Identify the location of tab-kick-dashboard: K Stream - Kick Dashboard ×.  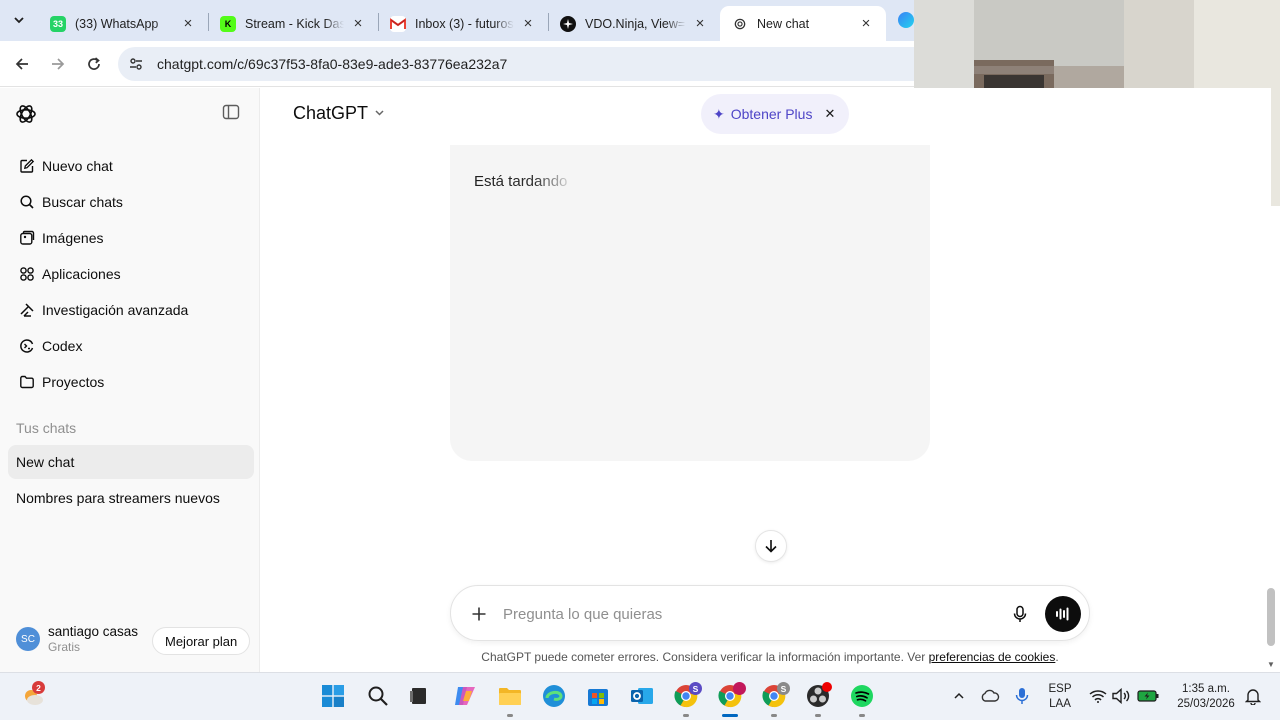
(293, 23).